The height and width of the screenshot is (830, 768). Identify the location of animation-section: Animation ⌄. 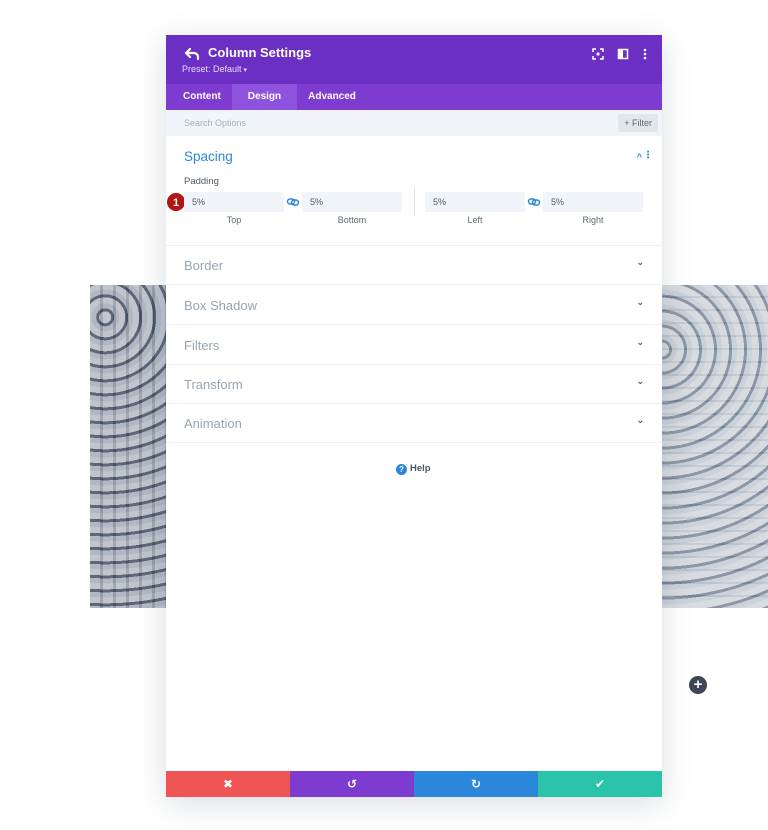
(414, 423).